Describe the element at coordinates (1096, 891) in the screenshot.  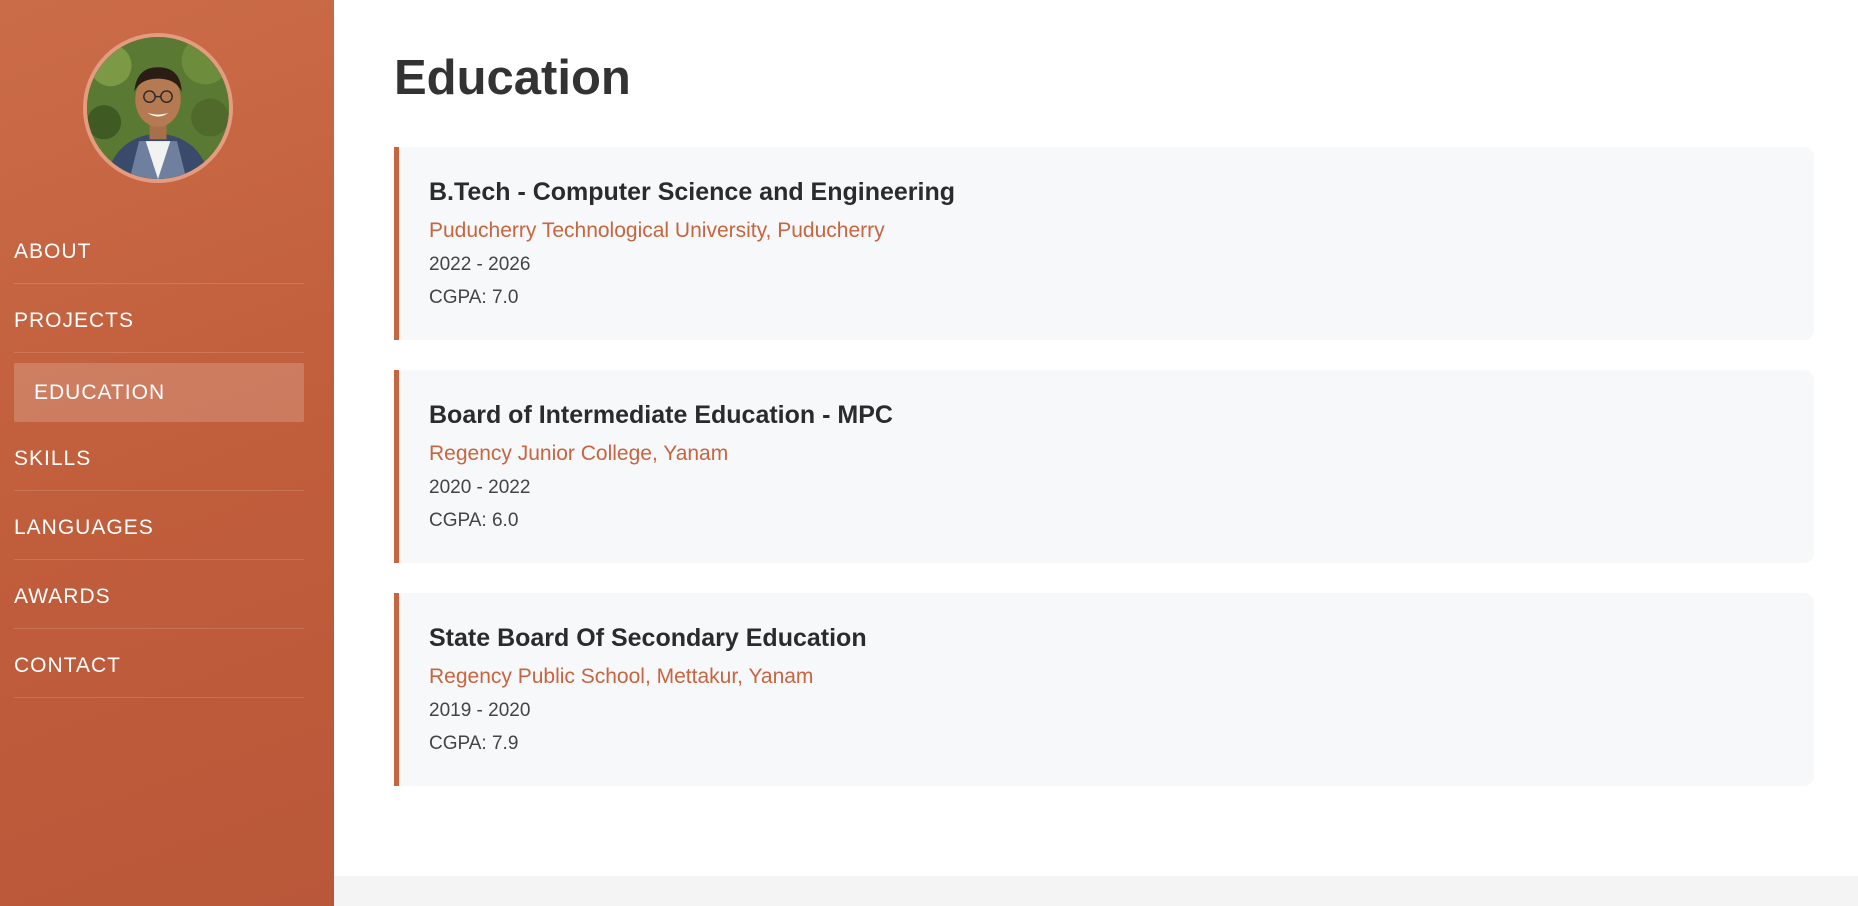
I see `footer-band` at that location.